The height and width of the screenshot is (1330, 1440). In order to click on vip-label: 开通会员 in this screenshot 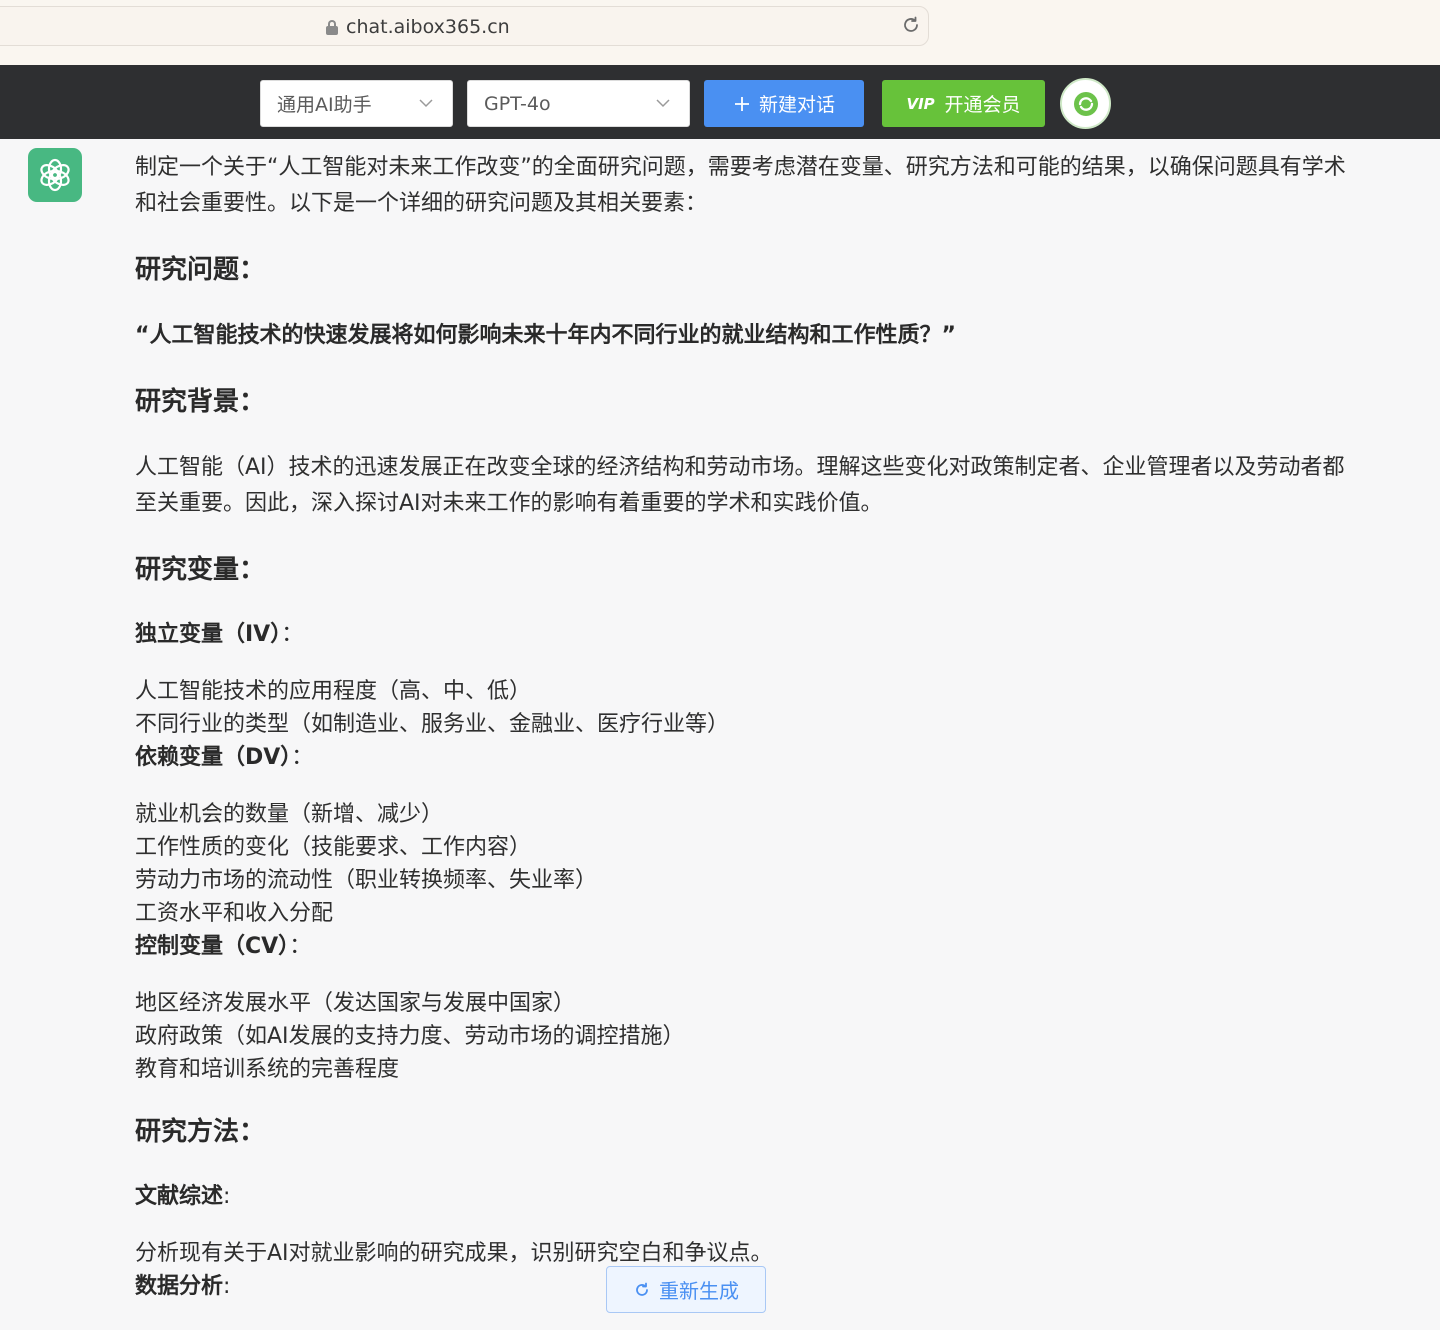, I will do `click(982, 105)`.